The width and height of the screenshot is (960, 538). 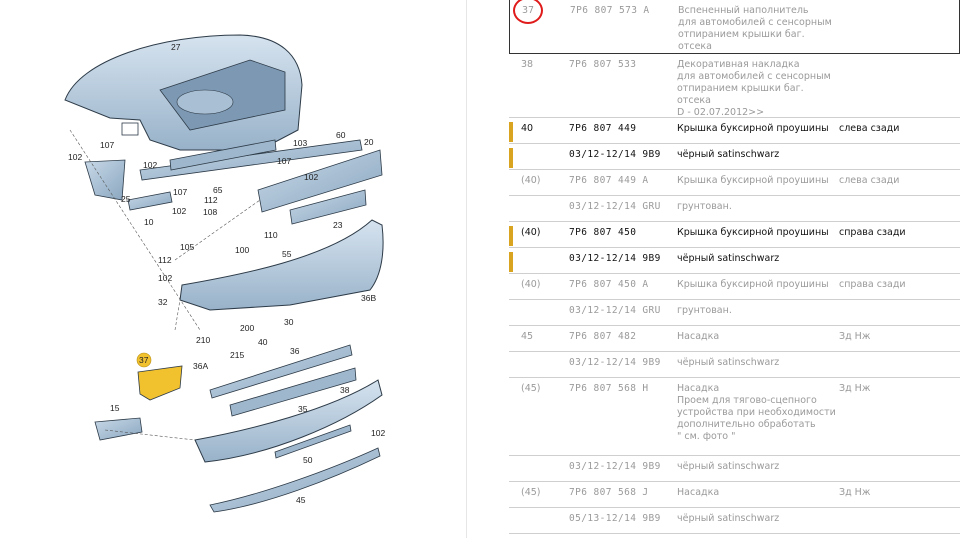 What do you see at coordinates (609, 388) in the screenshot?
I see `part-number: 7P6 807 568 H` at bounding box center [609, 388].